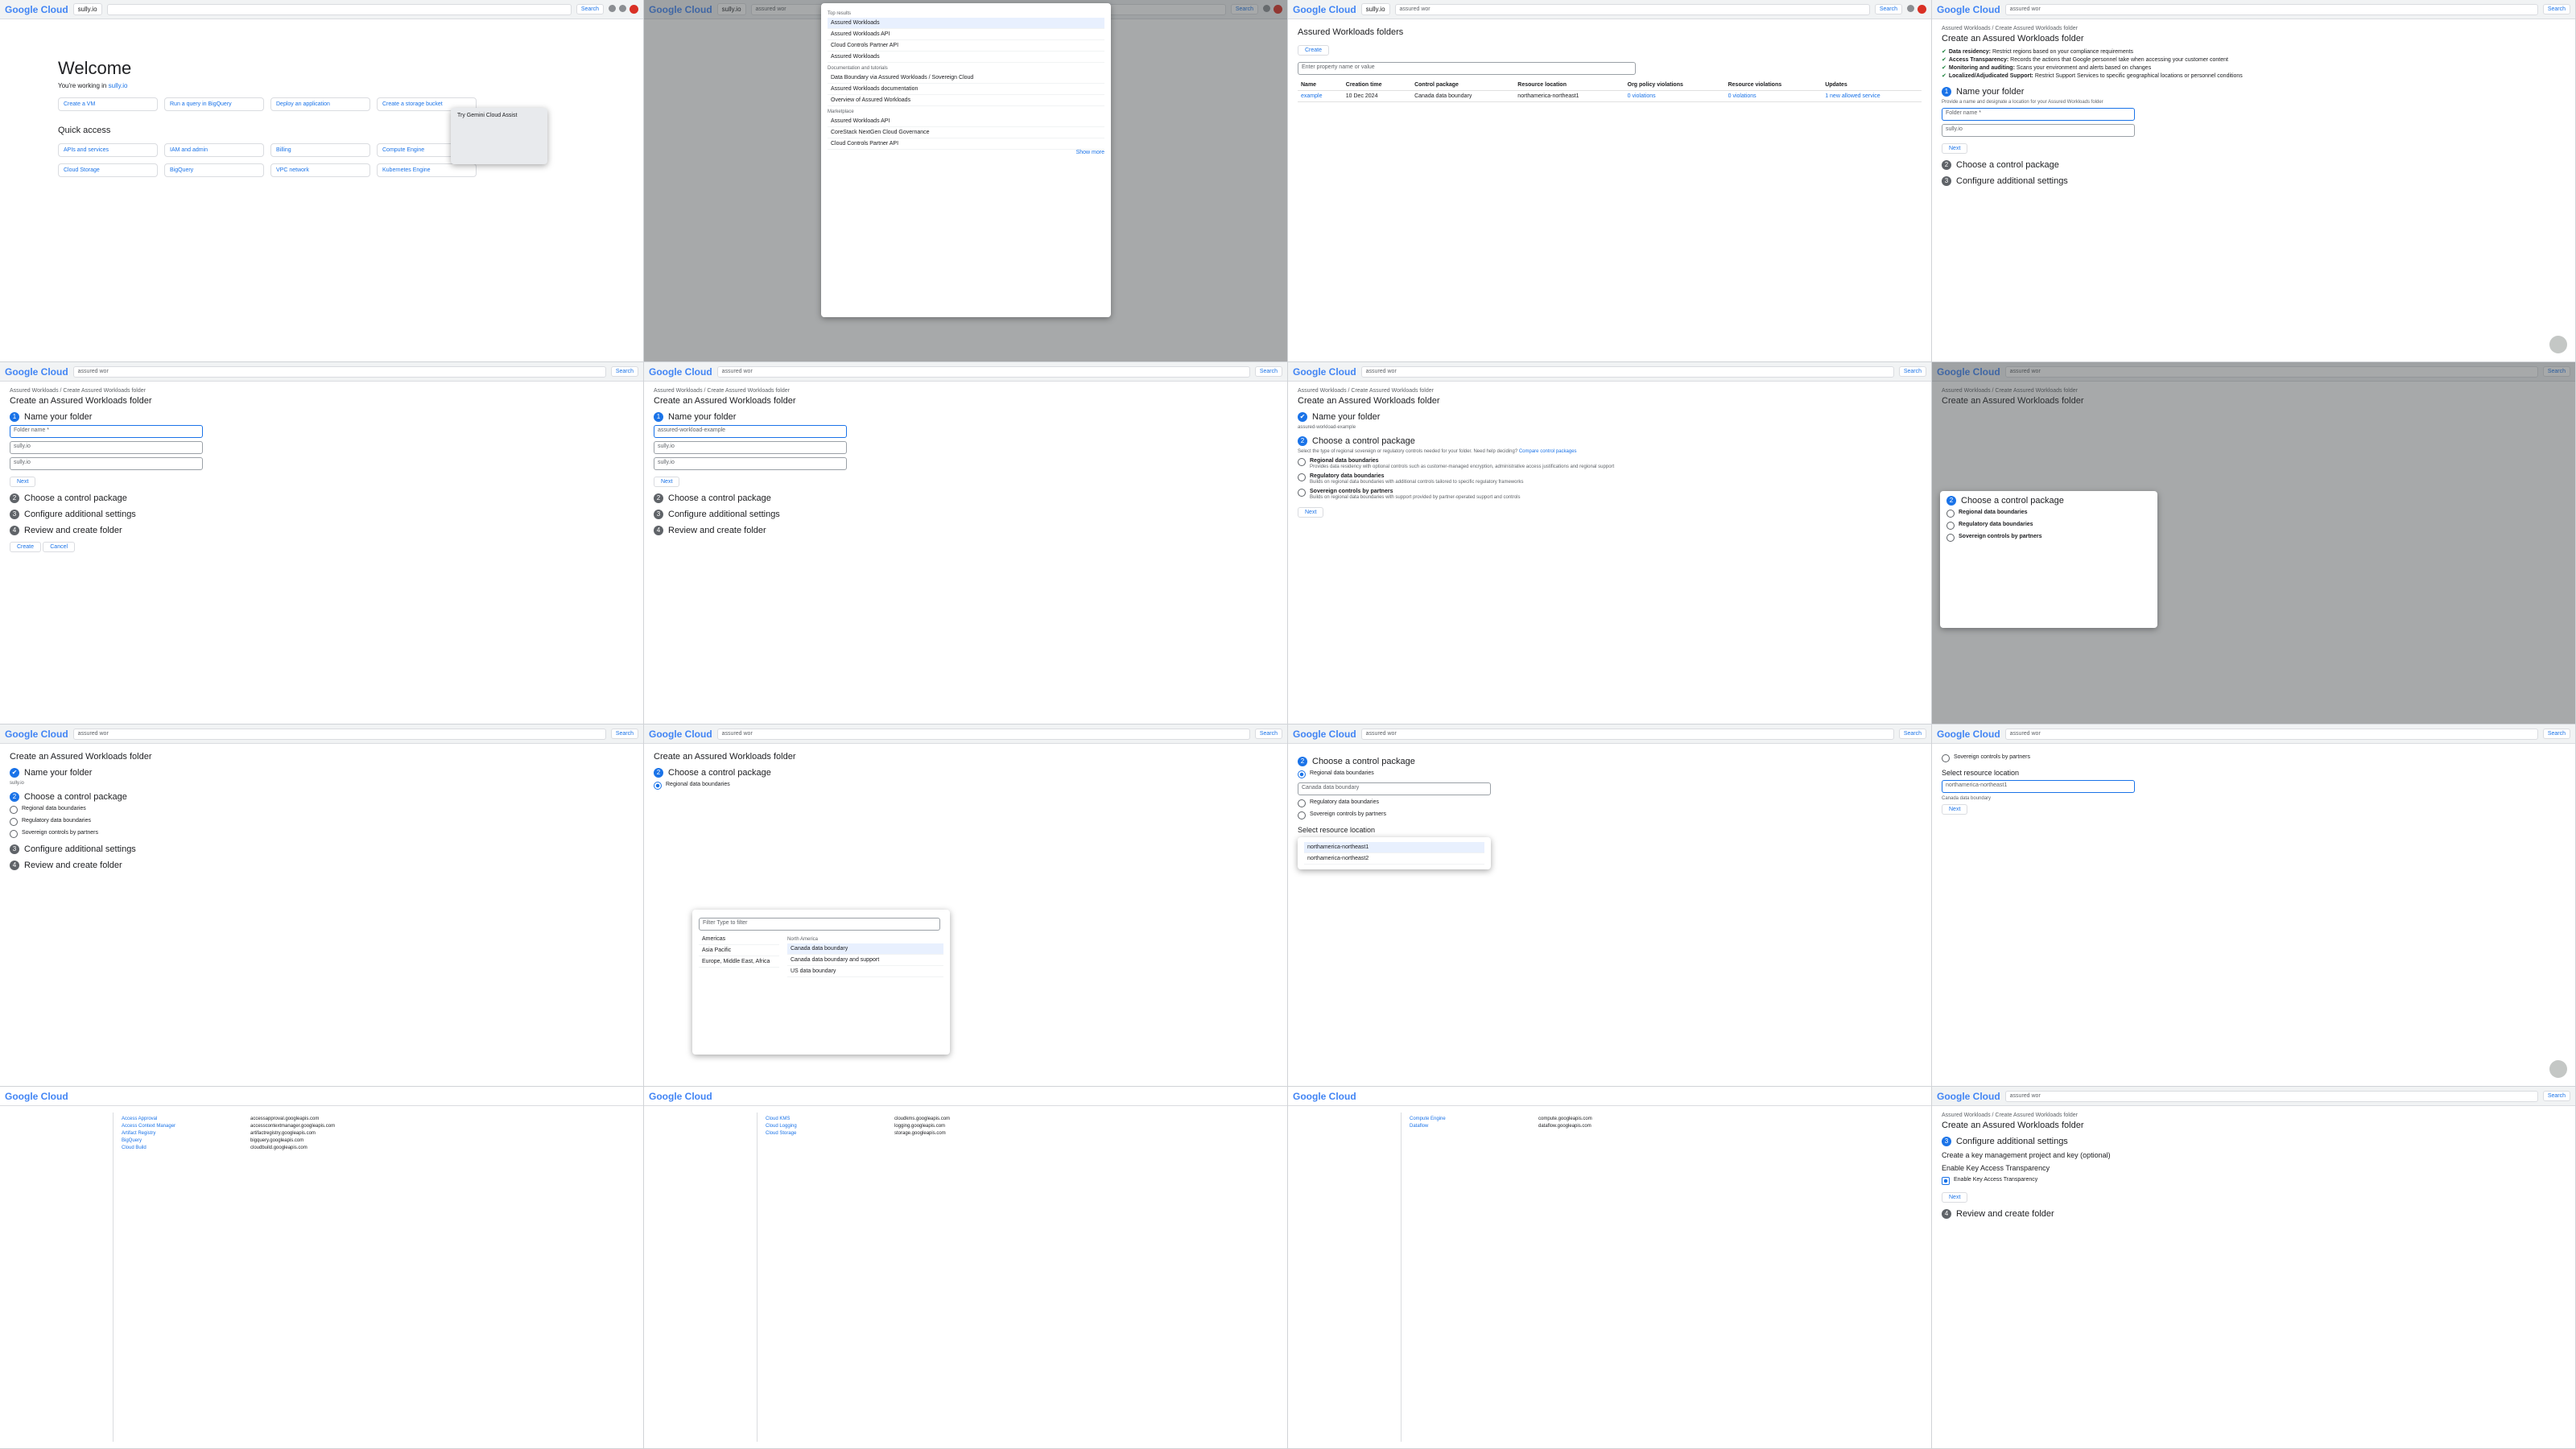  Describe the element at coordinates (819, 925) in the screenshot. I see `region-filter: Filter Type to filter` at that location.